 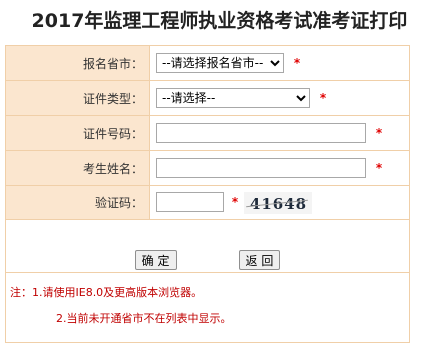 What do you see at coordinates (297, 63) in the screenshot?
I see `province-required-mark: *` at bounding box center [297, 63].